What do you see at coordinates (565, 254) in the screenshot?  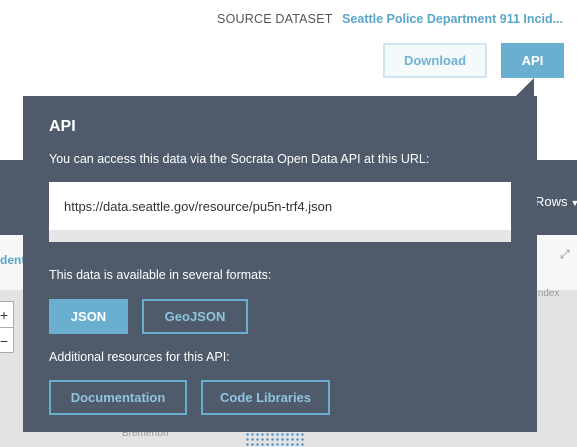 I see `expand-icon: ⤢` at bounding box center [565, 254].